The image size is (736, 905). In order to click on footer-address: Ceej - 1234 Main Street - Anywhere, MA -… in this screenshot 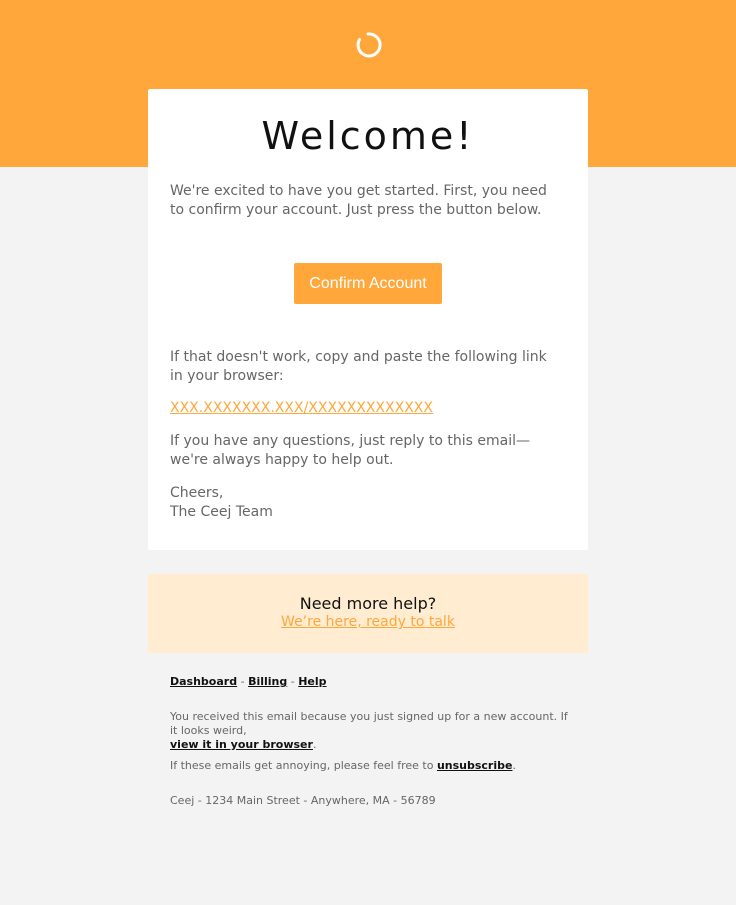, I will do `click(303, 800)`.